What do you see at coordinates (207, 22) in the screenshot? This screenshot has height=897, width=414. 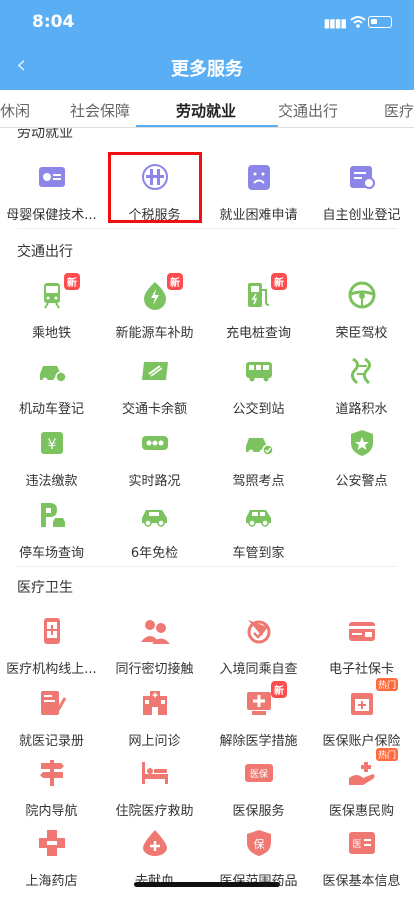 I see `status-bar: 8:04 ▮▮▮▮` at bounding box center [207, 22].